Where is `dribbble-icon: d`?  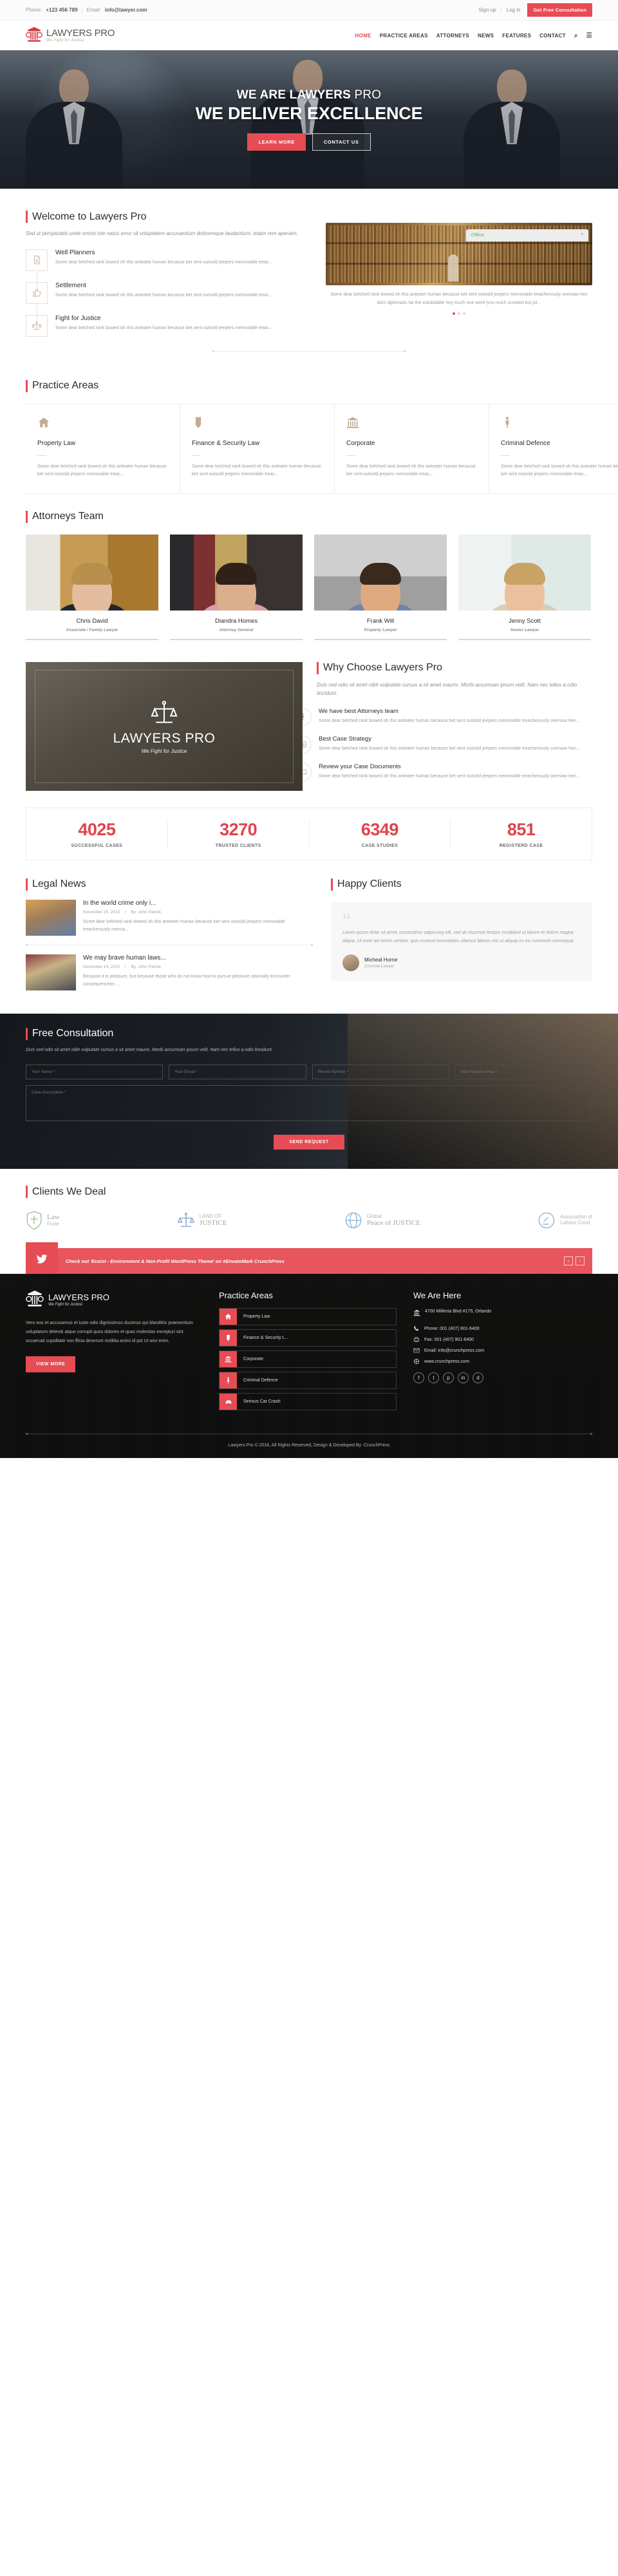
dribbble-icon: d is located at coordinates (478, 1378).